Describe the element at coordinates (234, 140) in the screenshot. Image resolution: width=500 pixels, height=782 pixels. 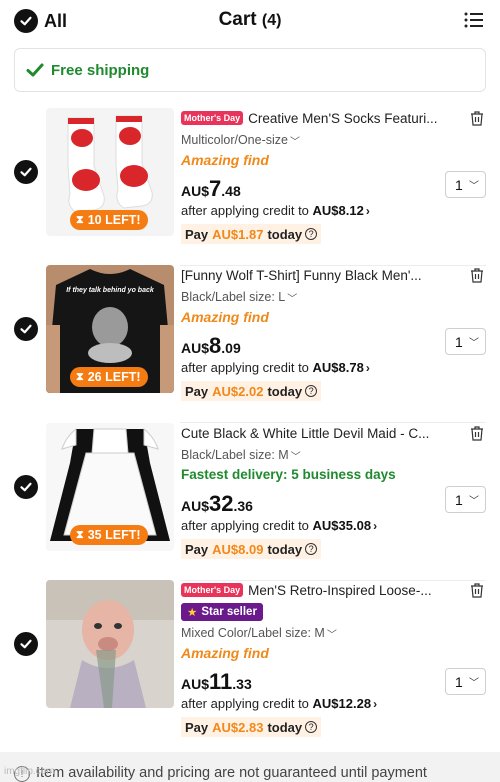
I see `variant-label: Multicolor/One-size` at that location.